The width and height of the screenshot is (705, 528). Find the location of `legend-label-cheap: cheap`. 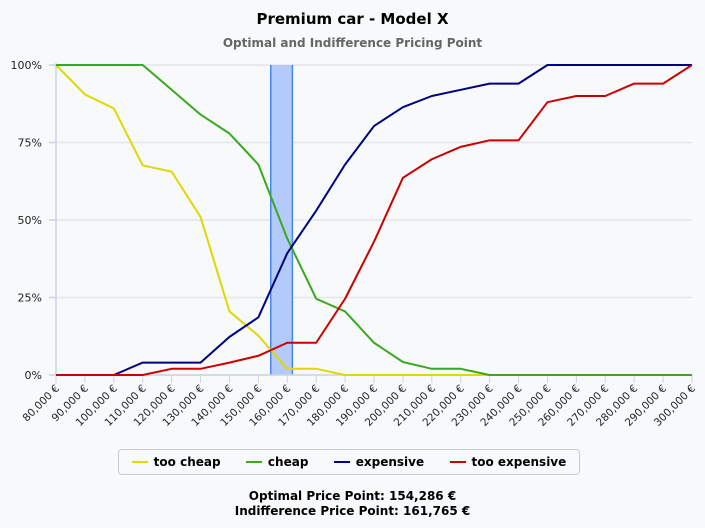

legend-label-cheap: cheap is located at coordinates (288, 462).